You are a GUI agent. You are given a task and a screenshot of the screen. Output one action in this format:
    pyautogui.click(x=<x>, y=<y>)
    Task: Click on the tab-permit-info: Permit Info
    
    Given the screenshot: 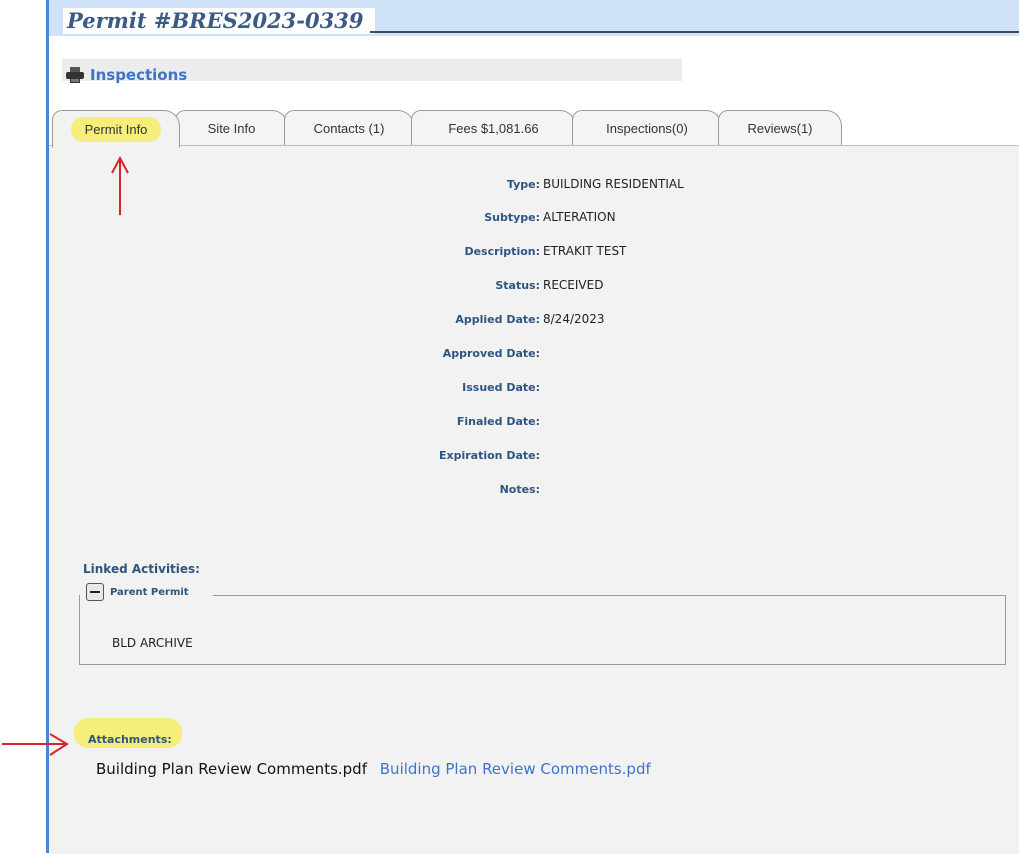 What is the action you would take?
    pyautogui.click(x=116, y=129)
    